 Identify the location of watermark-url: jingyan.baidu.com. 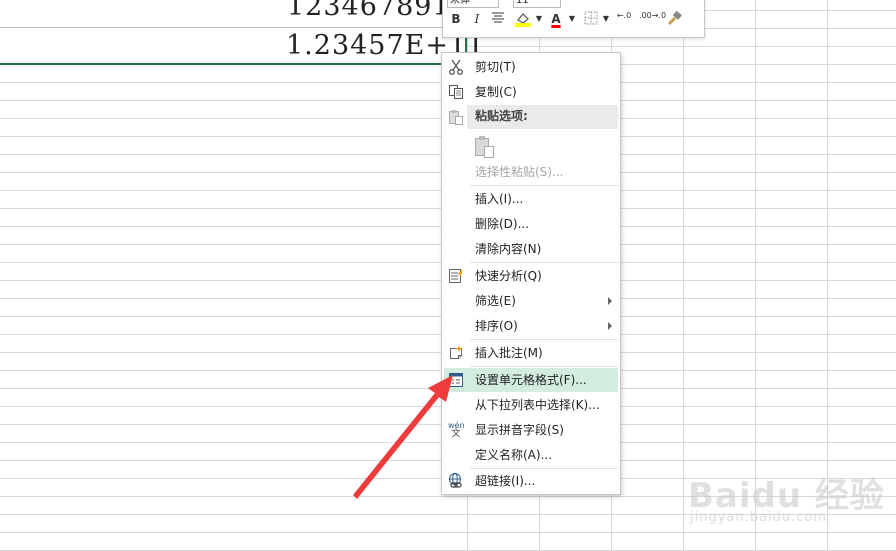
(758, 517).